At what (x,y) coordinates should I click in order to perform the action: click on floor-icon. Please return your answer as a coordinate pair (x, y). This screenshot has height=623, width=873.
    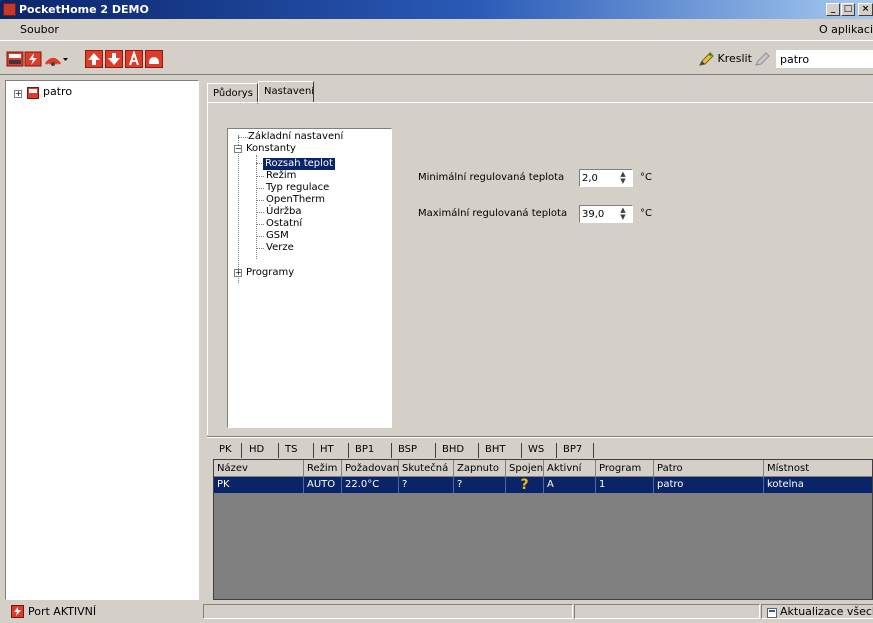
    Looking at the image, I should click on (33, 93).